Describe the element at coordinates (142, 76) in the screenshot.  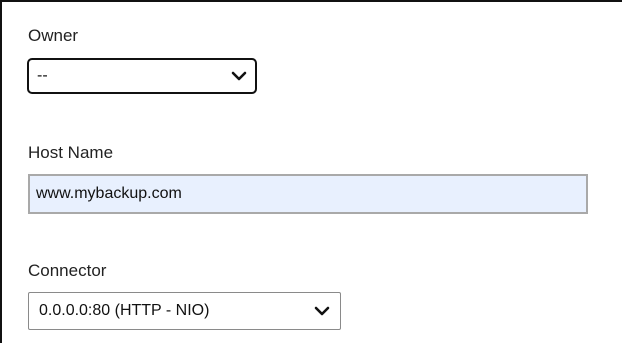
I see `owner-select: --` at that location.